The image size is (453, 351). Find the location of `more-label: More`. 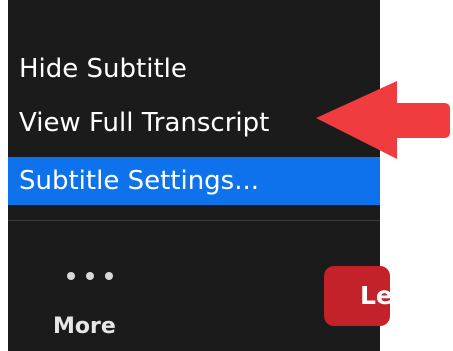

more-label: More is located at coordinates (84, 326).